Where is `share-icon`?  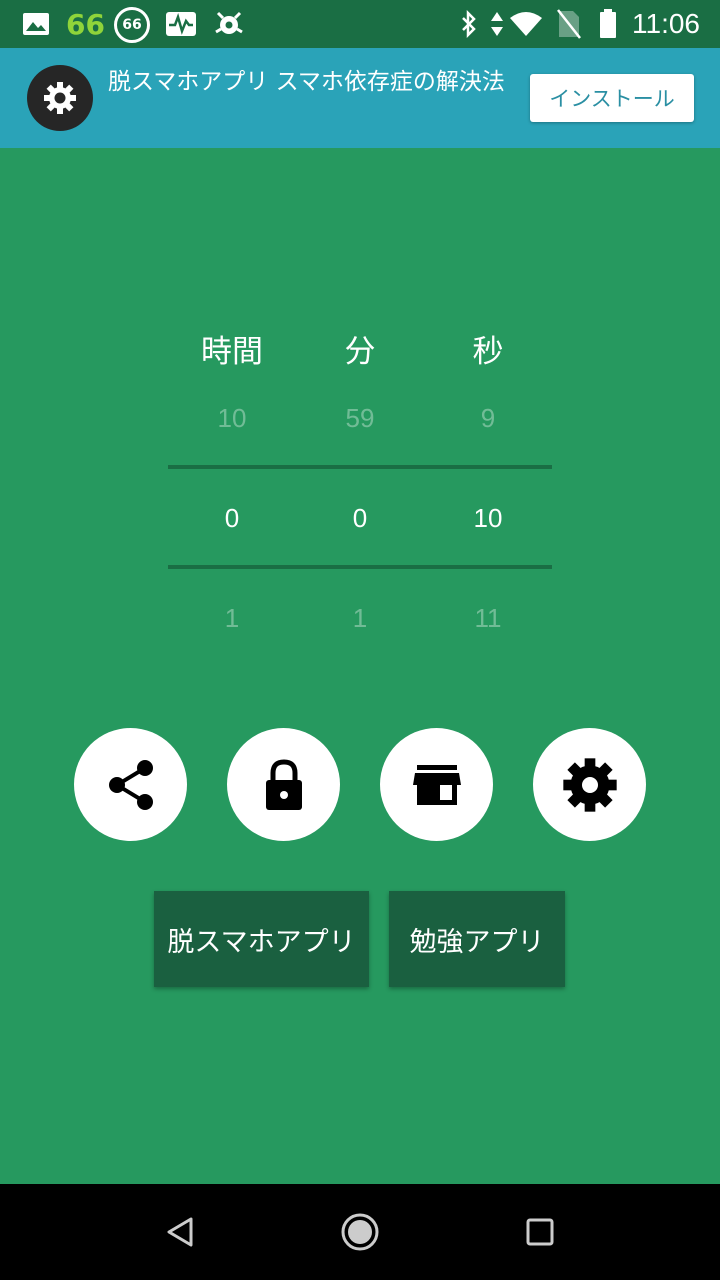
share-icon is located at coordinates (130, 784).